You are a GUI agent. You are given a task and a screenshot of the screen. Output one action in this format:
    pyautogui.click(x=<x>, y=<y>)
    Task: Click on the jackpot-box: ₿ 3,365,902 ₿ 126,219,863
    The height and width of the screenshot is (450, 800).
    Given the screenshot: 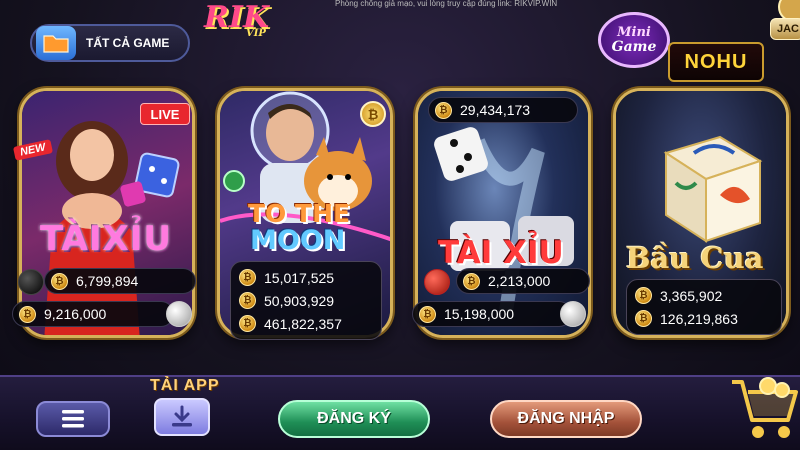 What is the action you would take?
    pyautogui.click(x=704, y=307)
    